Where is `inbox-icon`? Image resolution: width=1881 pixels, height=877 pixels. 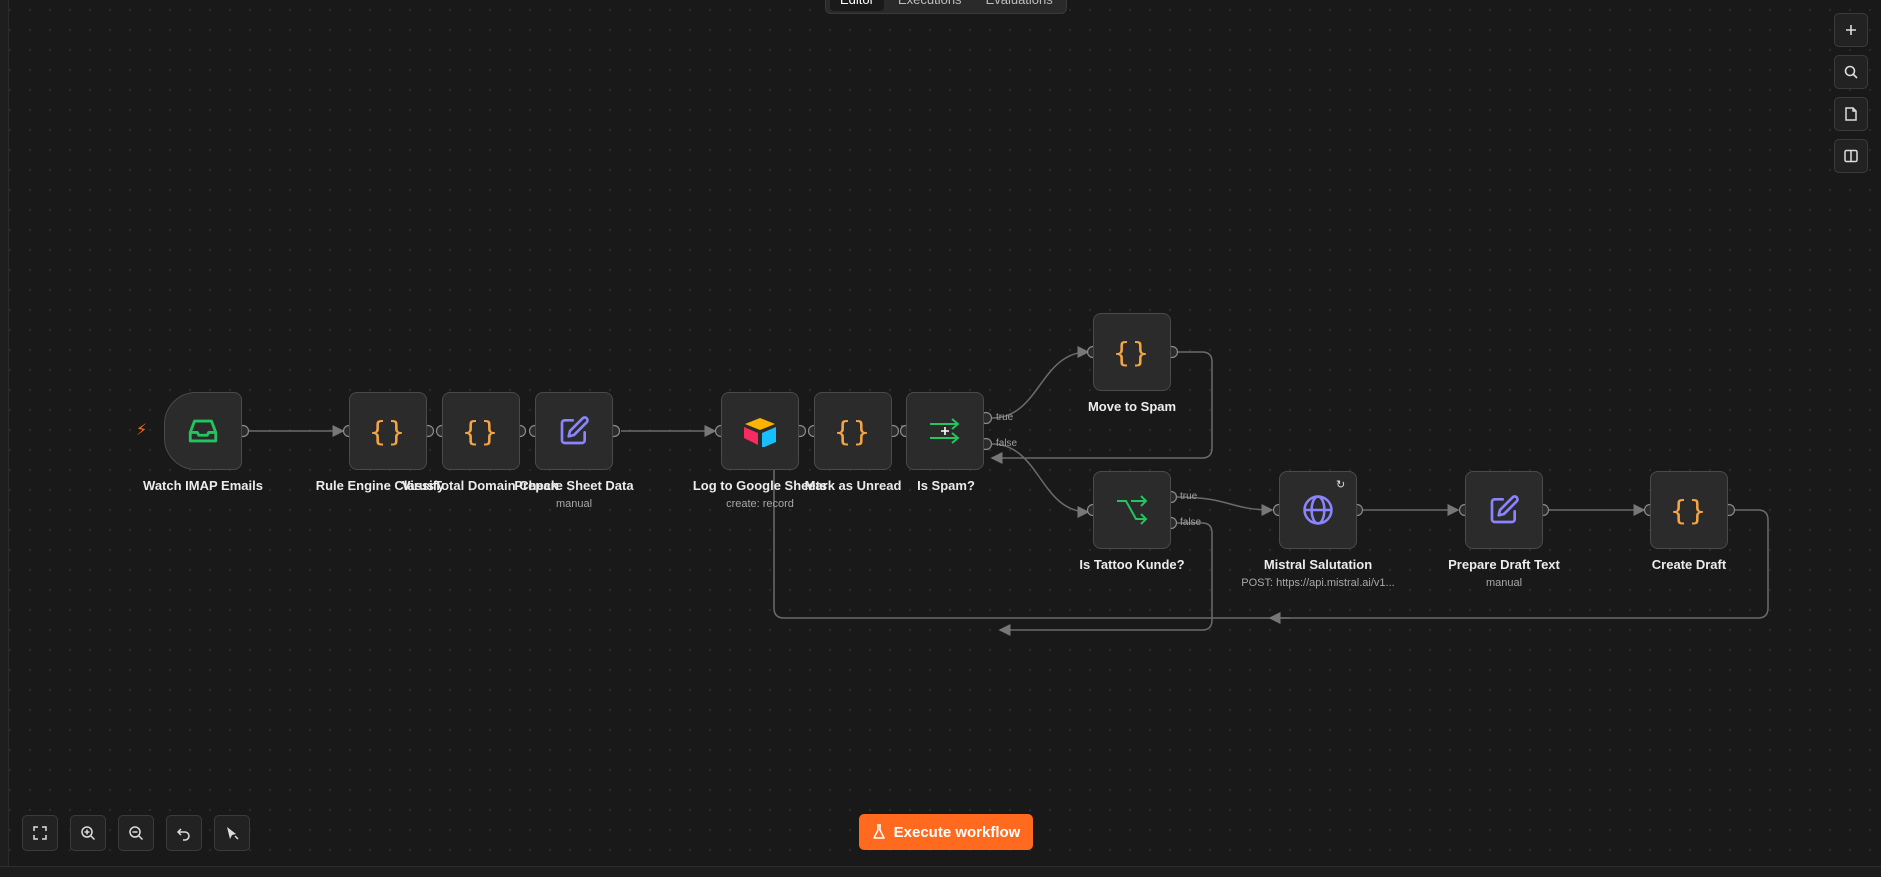
inbox-icon is located at coordinates (203, 431).